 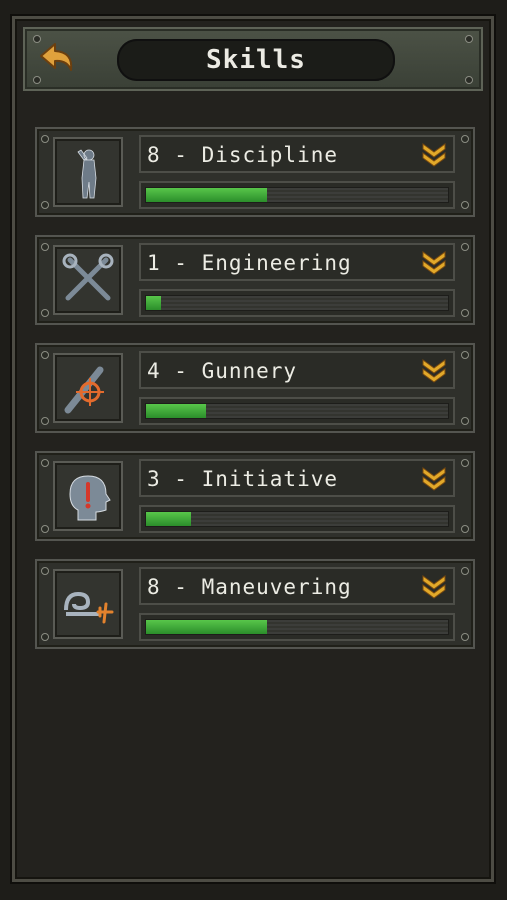 I want to click on title-plate: Skills, so click(x=256, y=60).